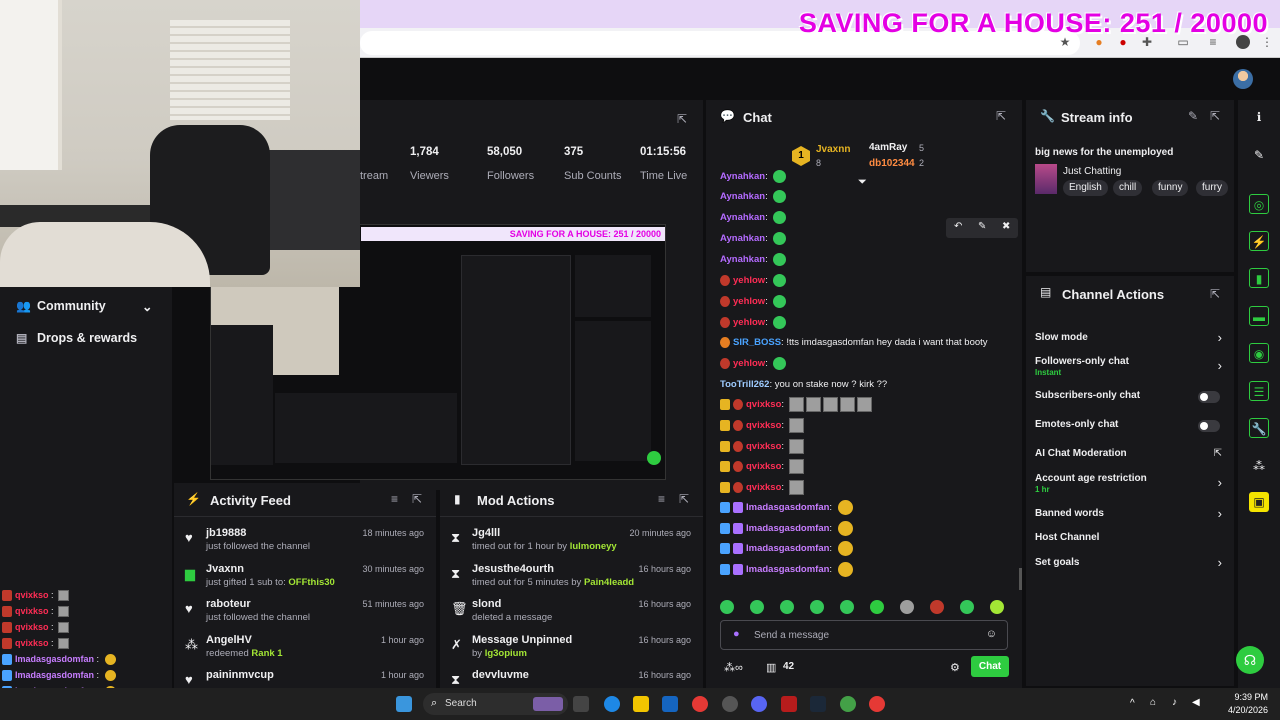  I want to click on chat-icon: ▬, so click(1259, 316).